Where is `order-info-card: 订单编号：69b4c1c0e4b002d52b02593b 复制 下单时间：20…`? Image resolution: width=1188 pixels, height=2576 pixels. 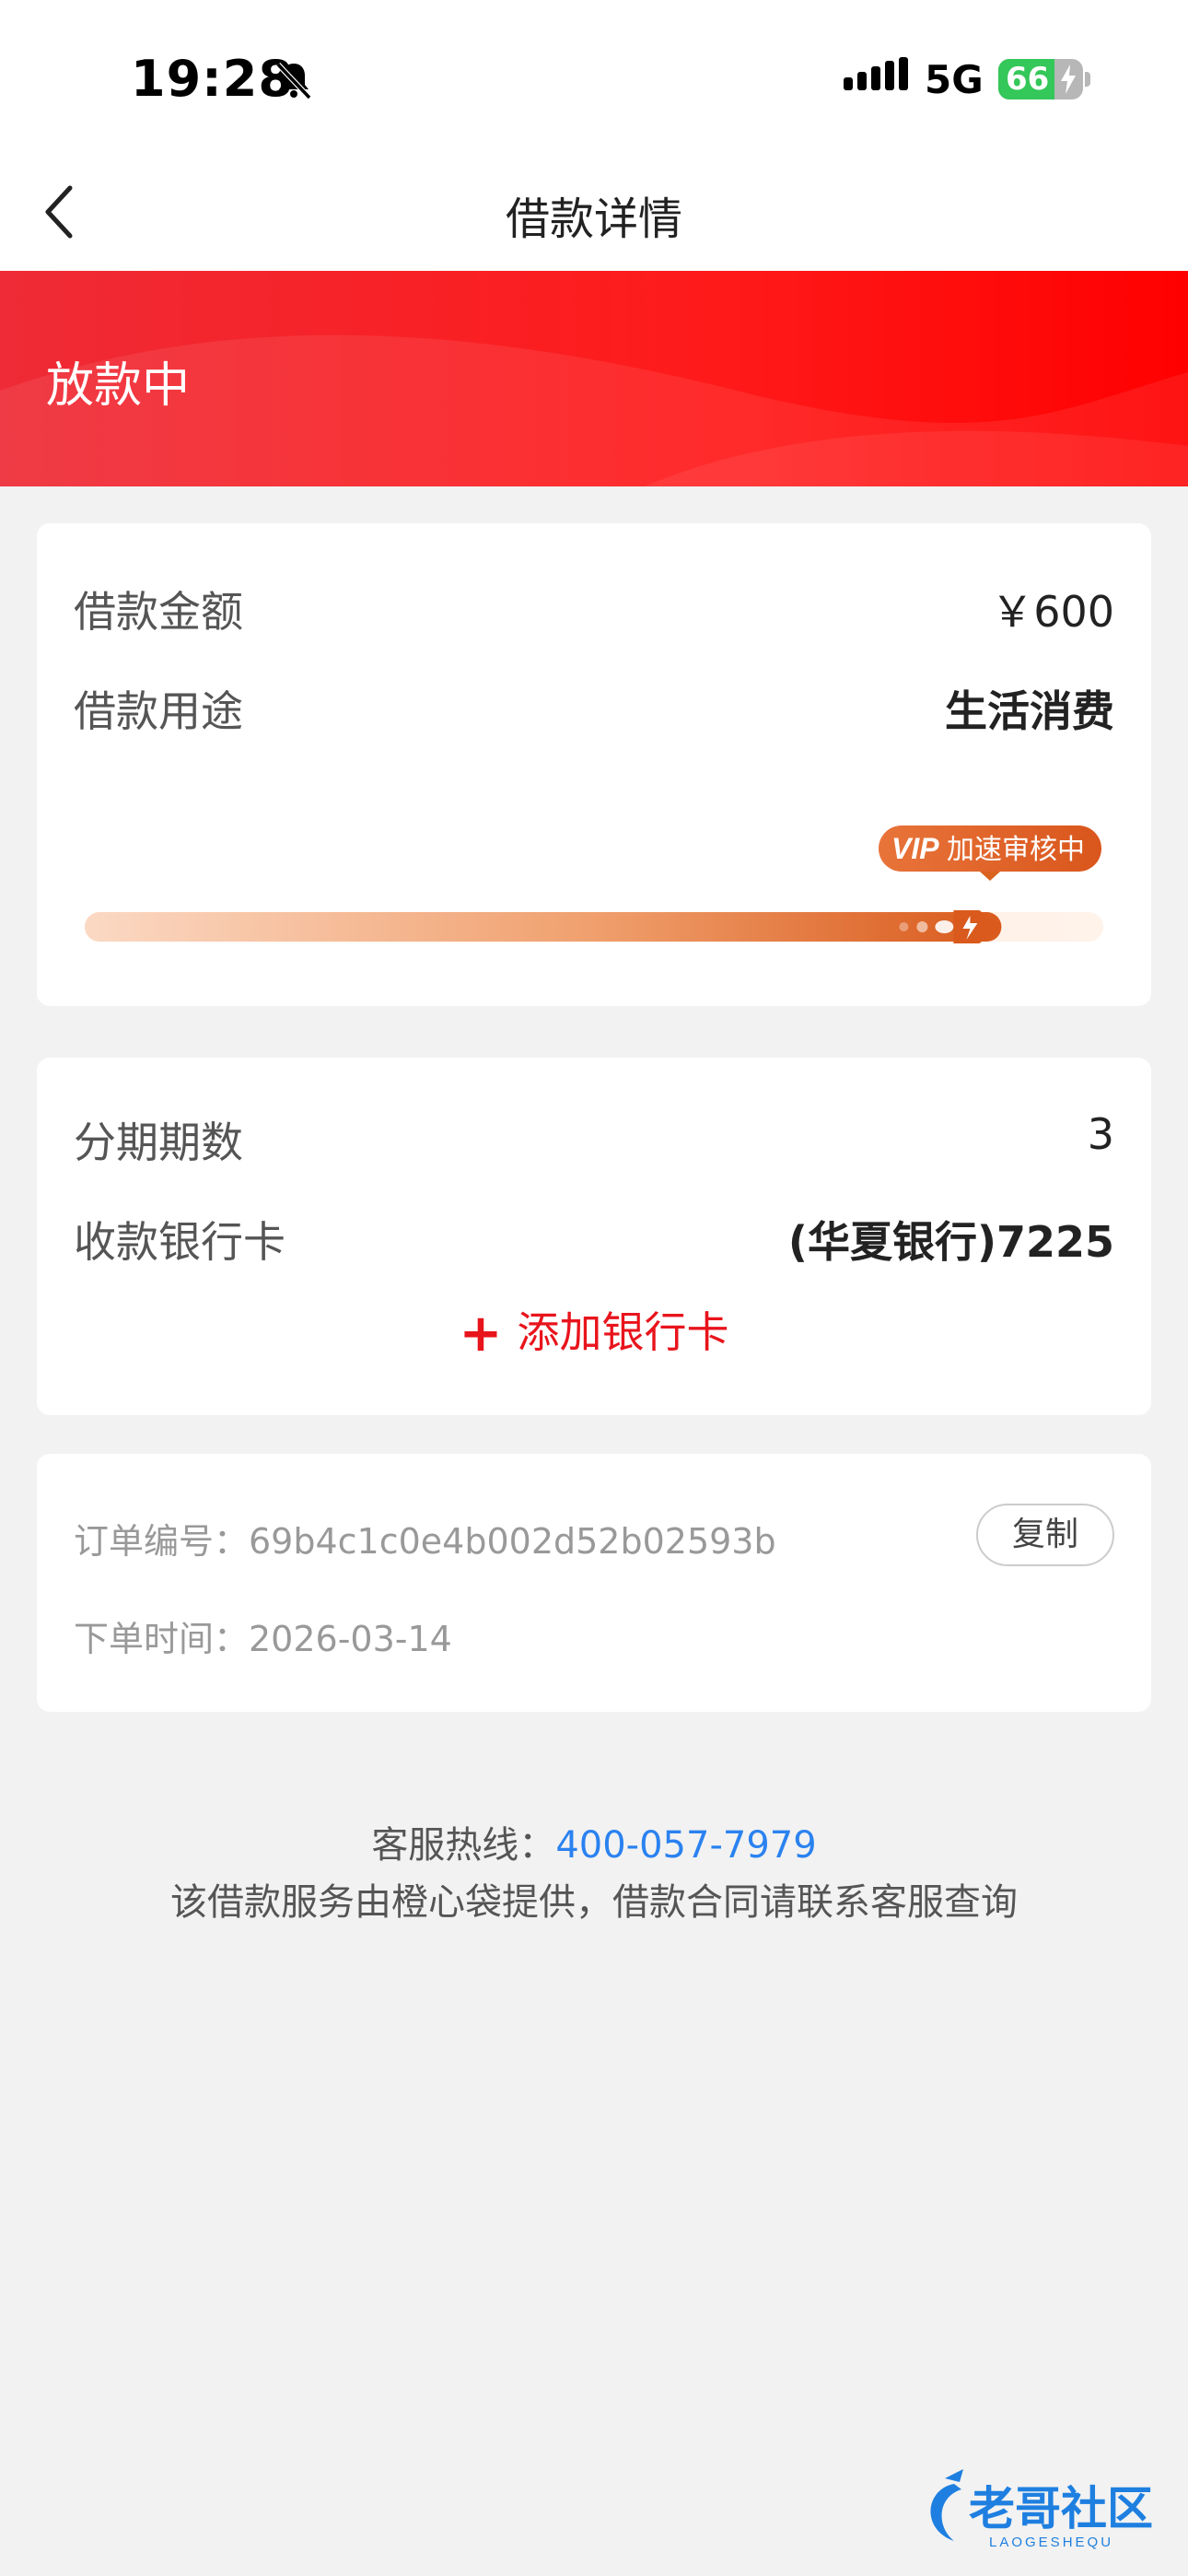 order-info-card: 订单编号：69b4c1c0e4b002d52b02593b 复制 下单时间：20… is located at coordinates (594, 1583).